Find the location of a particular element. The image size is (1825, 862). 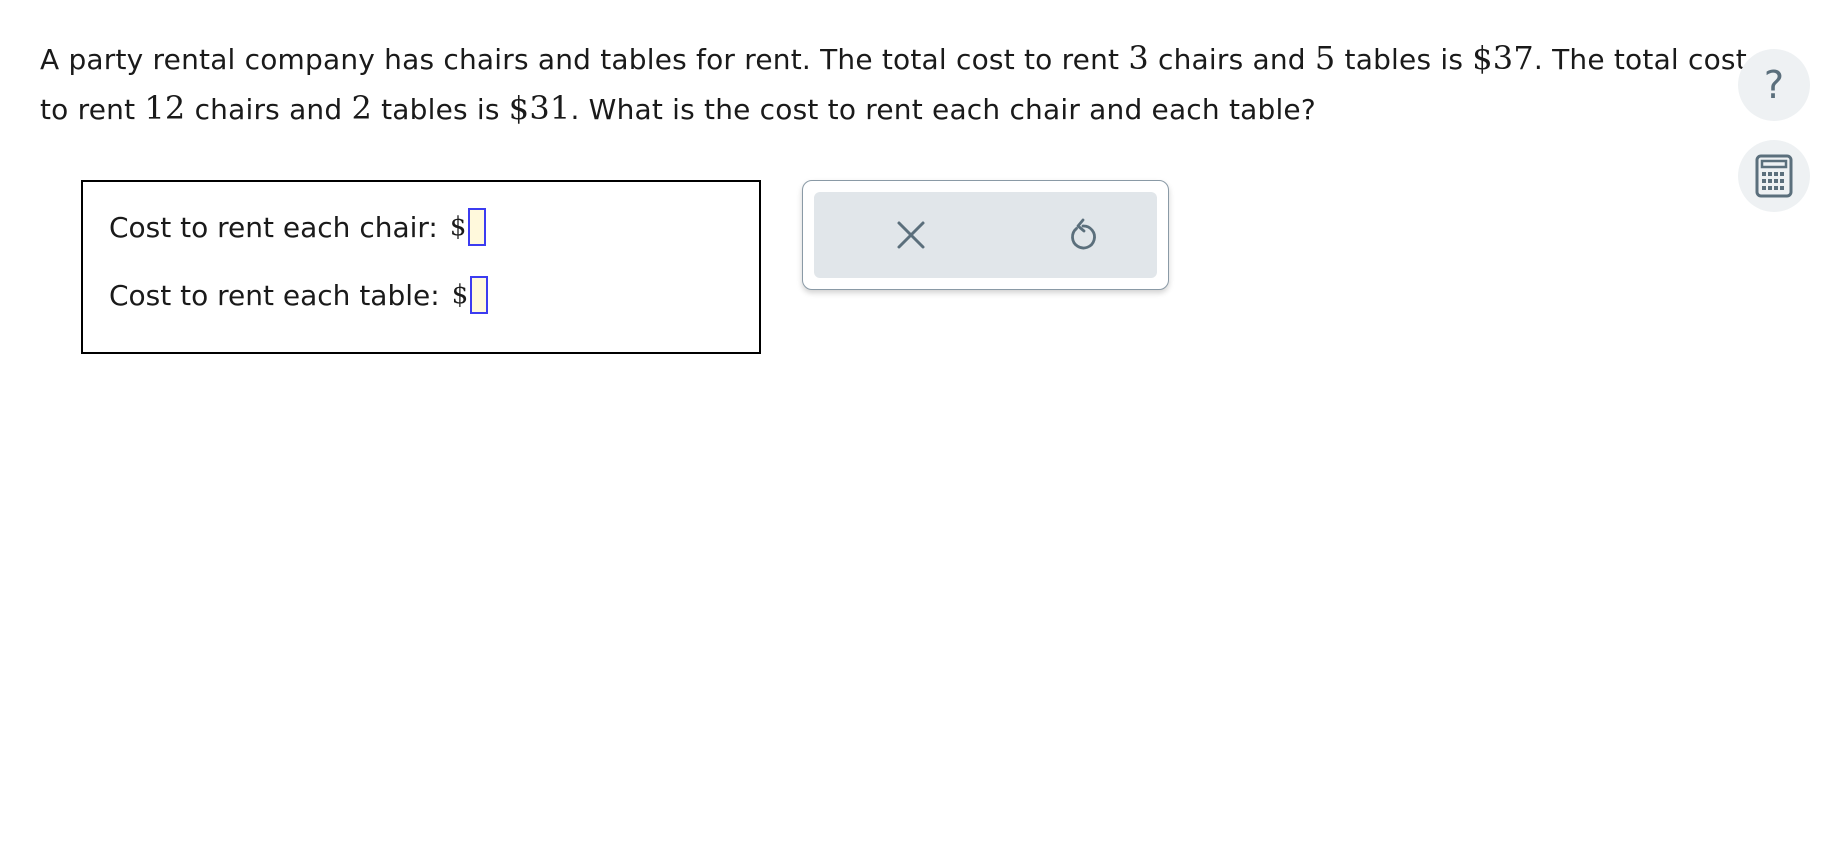

chair-currency-symbol: $ is located at coordinates (458, 227).